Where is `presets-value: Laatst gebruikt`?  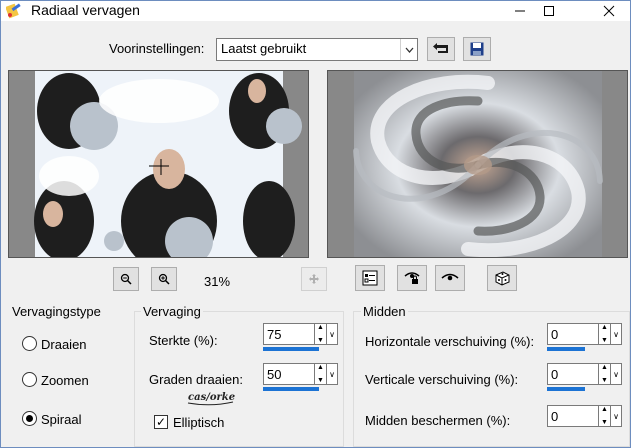 presets-value: Laatst gebruikt is located at coordinates (264, 48).